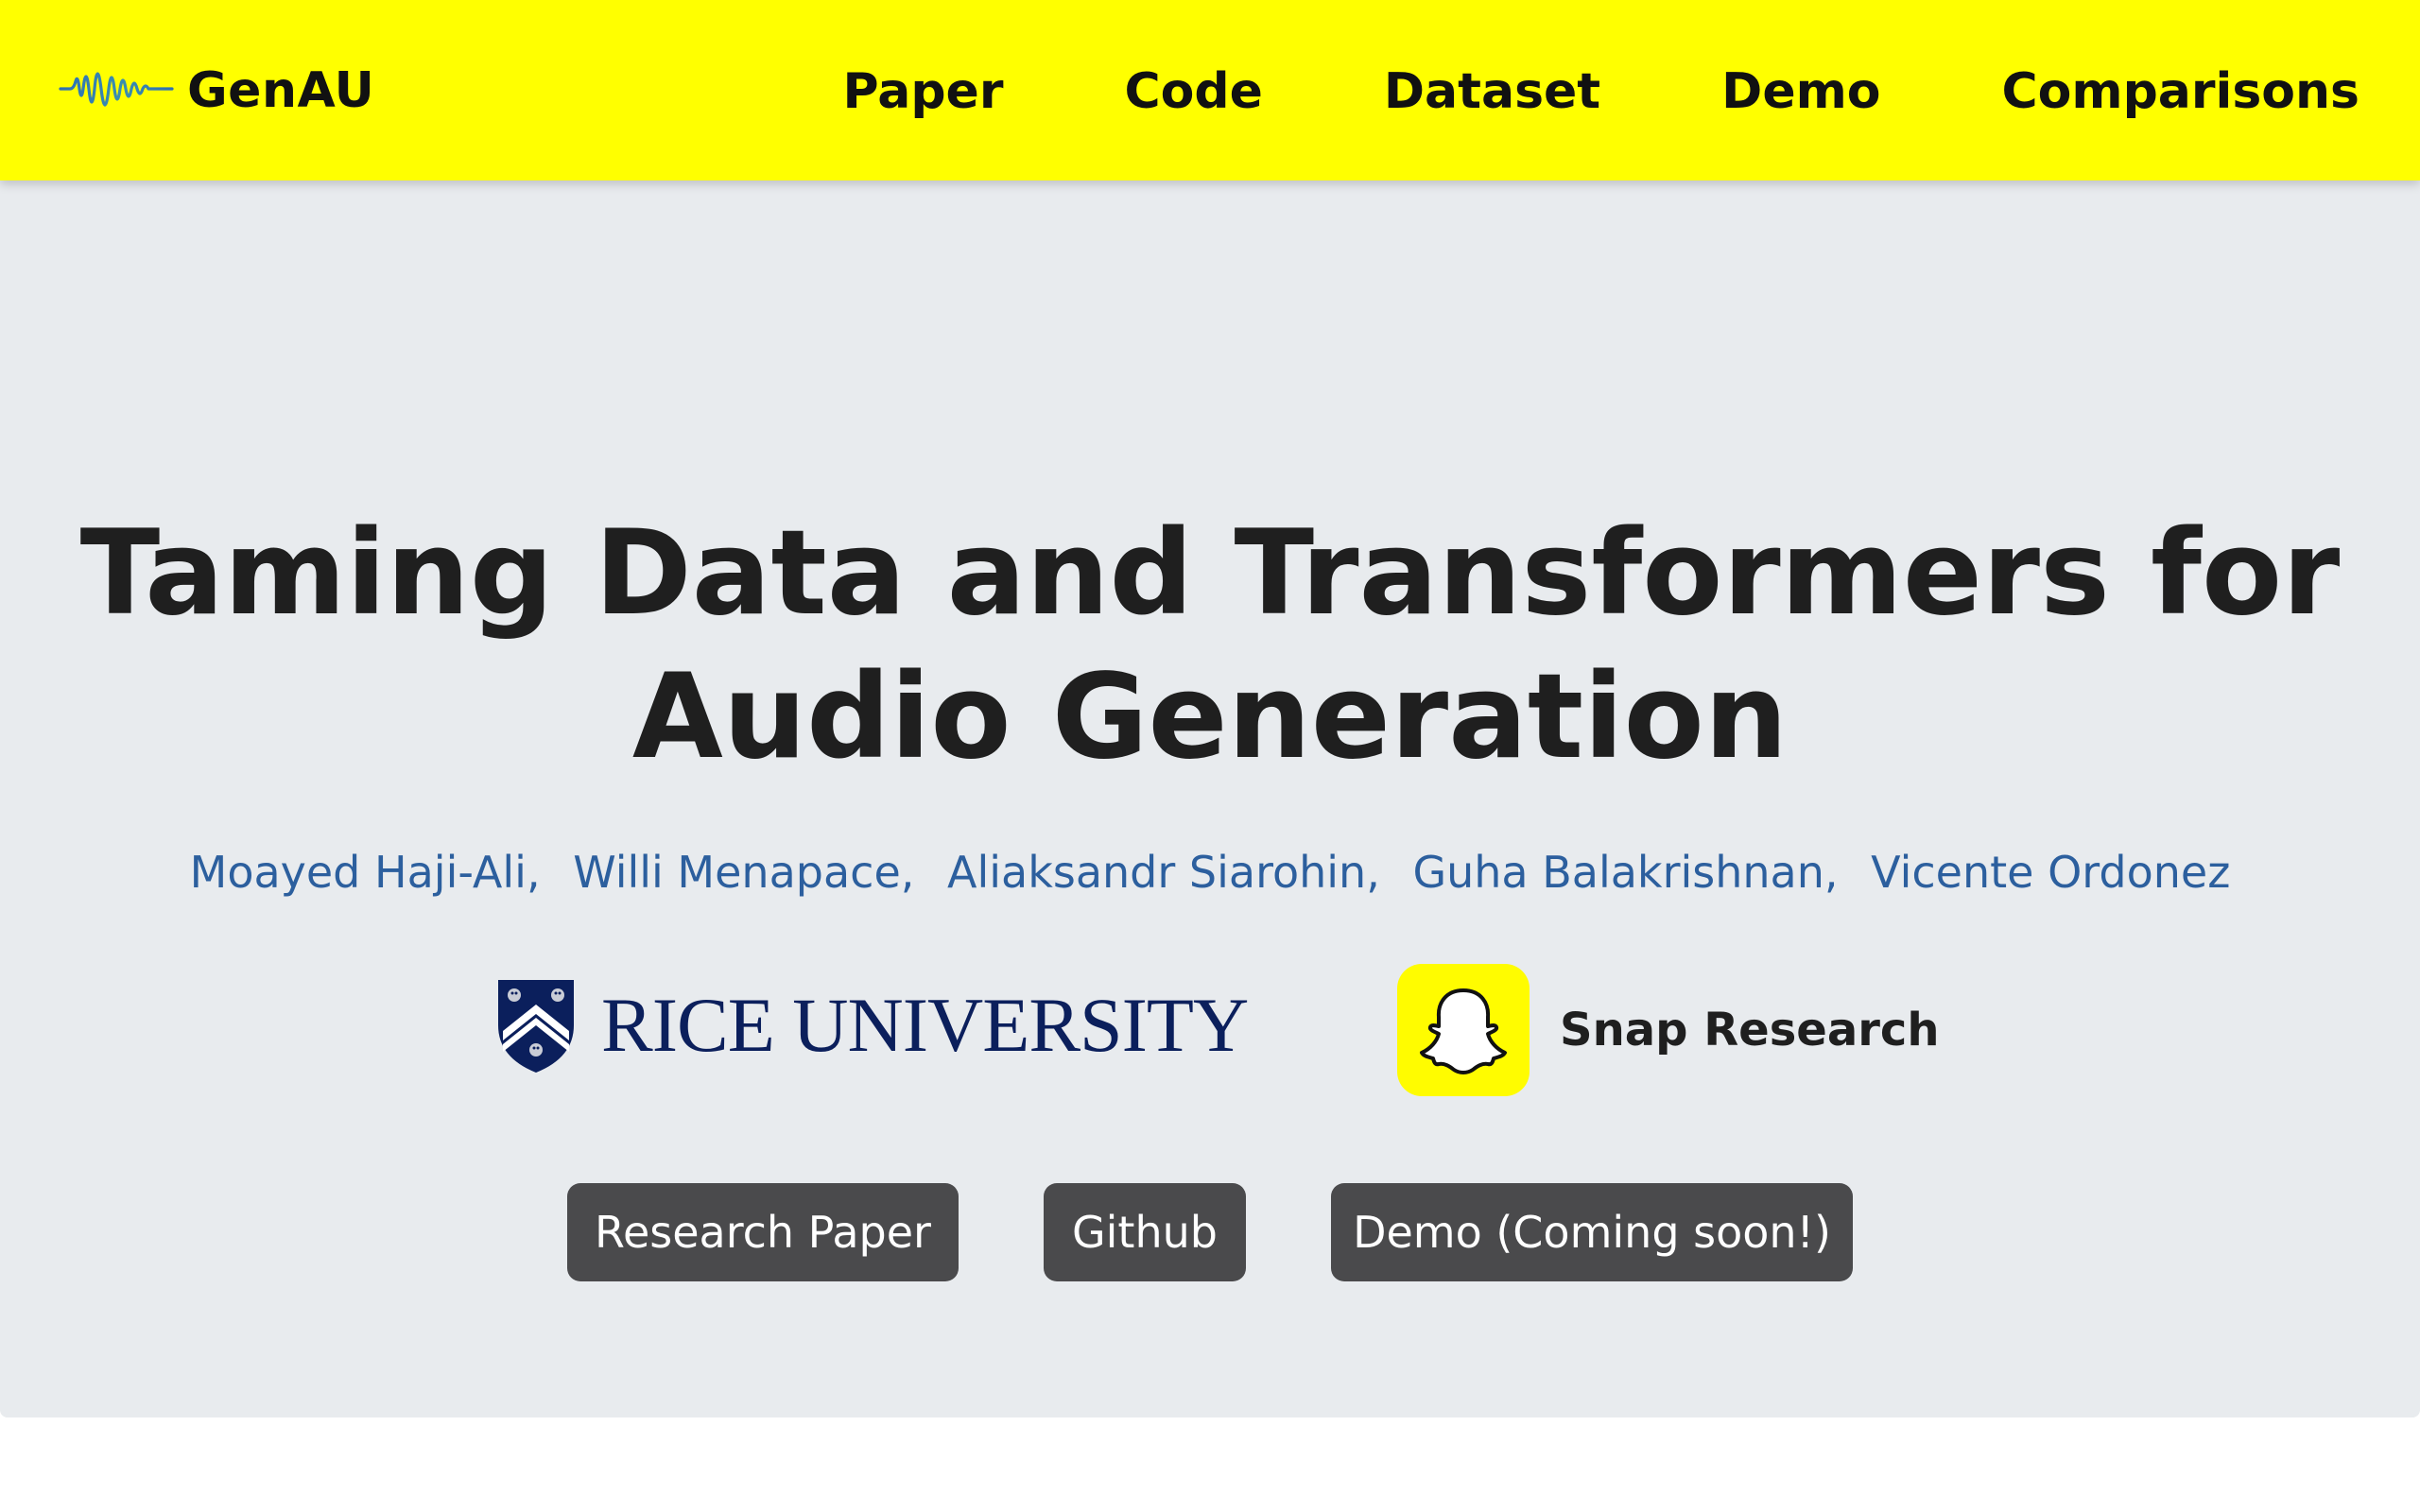  Describe the element at coordinates (737, 872) in the screenshot. I see `author-link: Willi Menapace` at that location.